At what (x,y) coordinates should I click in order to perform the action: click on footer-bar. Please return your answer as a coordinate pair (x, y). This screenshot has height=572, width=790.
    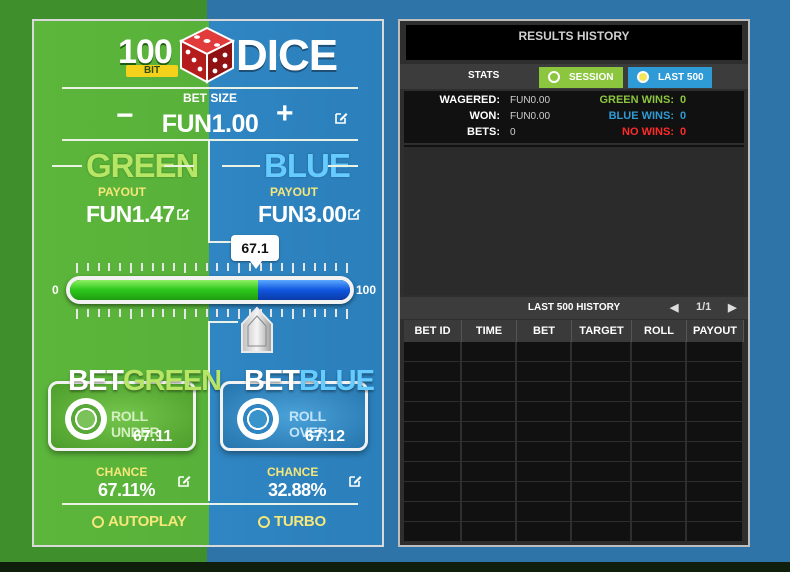
    Looking at the image, I should click on (395, 567).